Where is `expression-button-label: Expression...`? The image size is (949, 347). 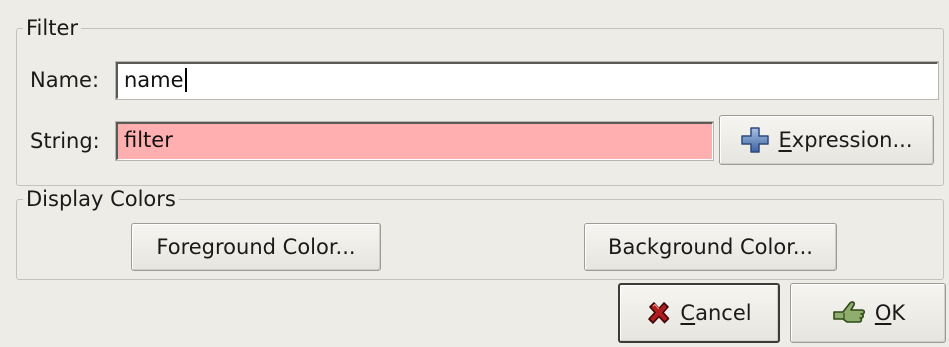 expression-button-label: Expression... is located at coordinates (845, 140).